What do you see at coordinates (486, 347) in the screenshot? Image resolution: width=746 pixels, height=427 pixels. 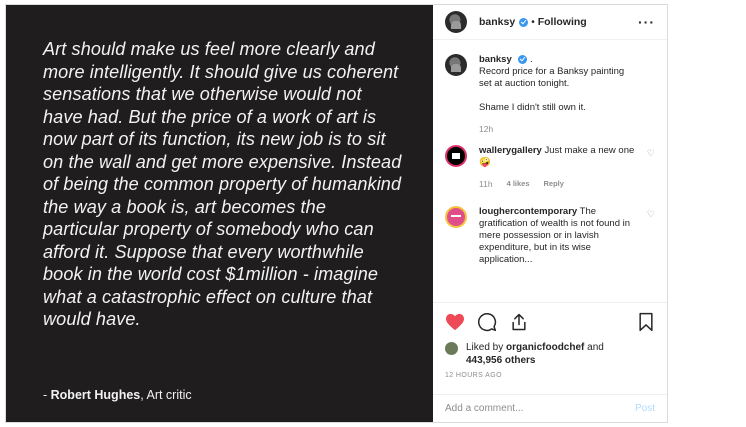 I see `liked-prefix: Liked by` at bounding box center [486, 347].